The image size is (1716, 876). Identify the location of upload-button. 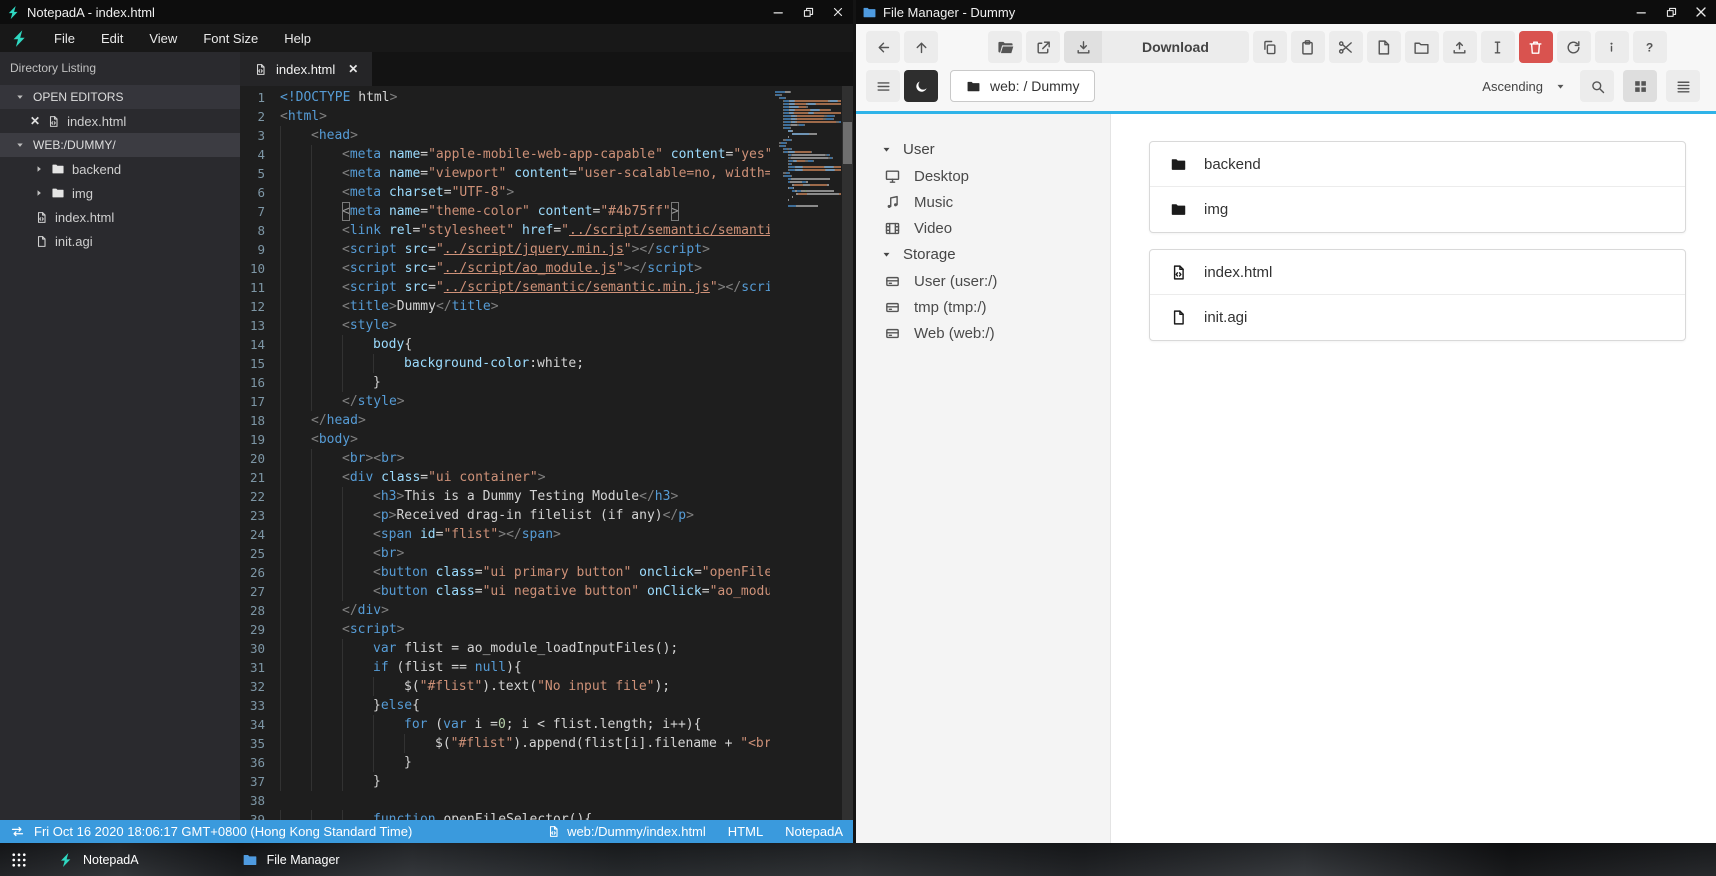
(1459, 47).